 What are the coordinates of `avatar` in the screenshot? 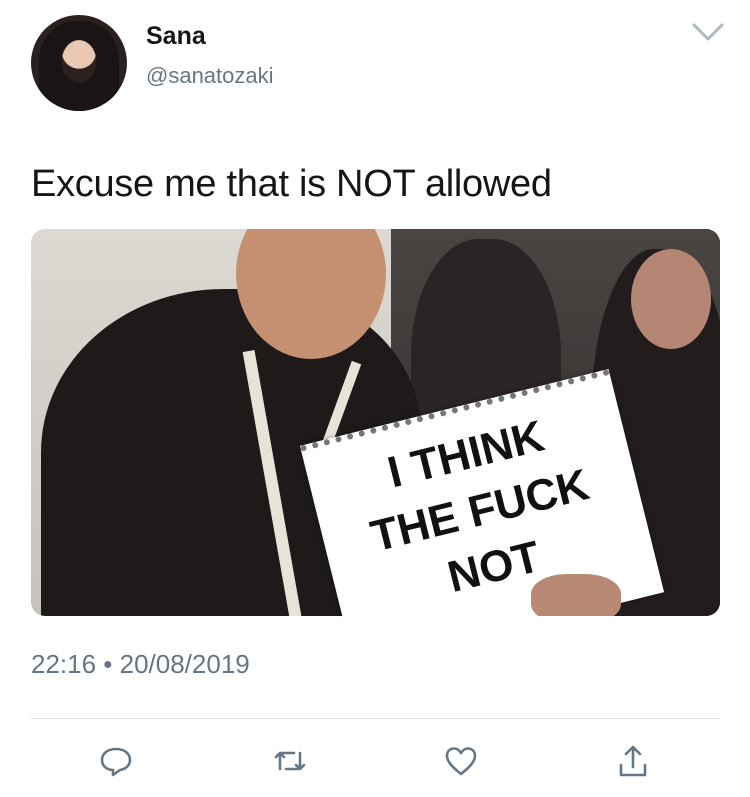 It's located at (79, 63).